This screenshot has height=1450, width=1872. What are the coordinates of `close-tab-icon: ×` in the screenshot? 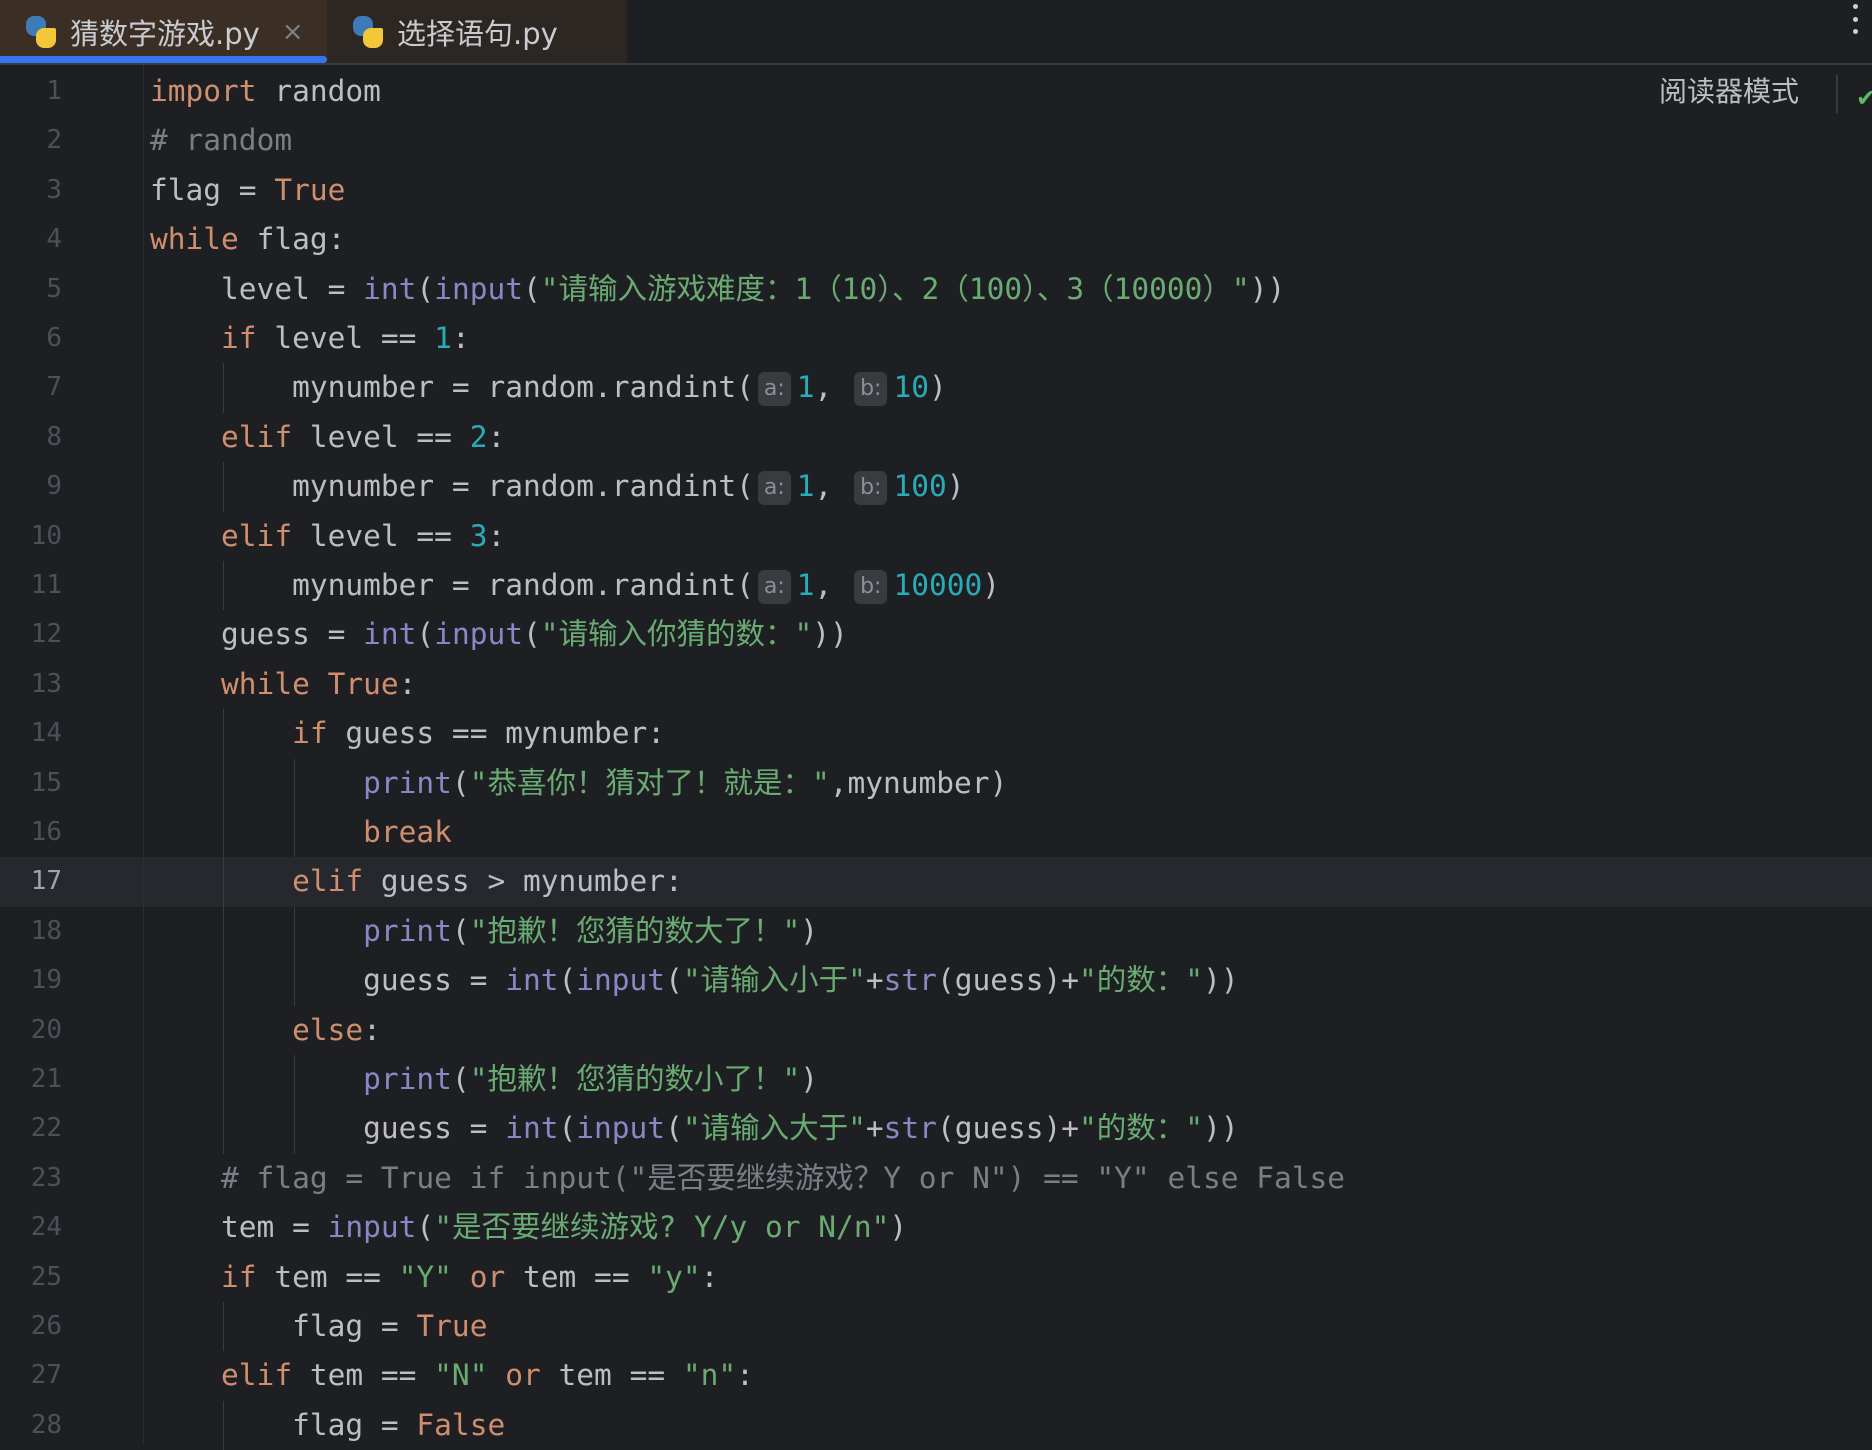 It's located at (293, 32).